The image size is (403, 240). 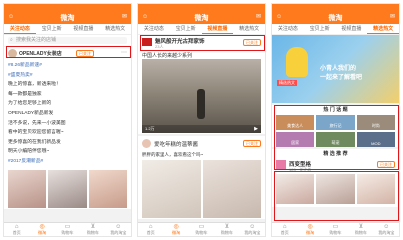 What do you see at coordinates (176, 144) in the screenshot?
I see `shop-name: 爱吃年糕的温蒂酱` at bounding box center [176, 144].